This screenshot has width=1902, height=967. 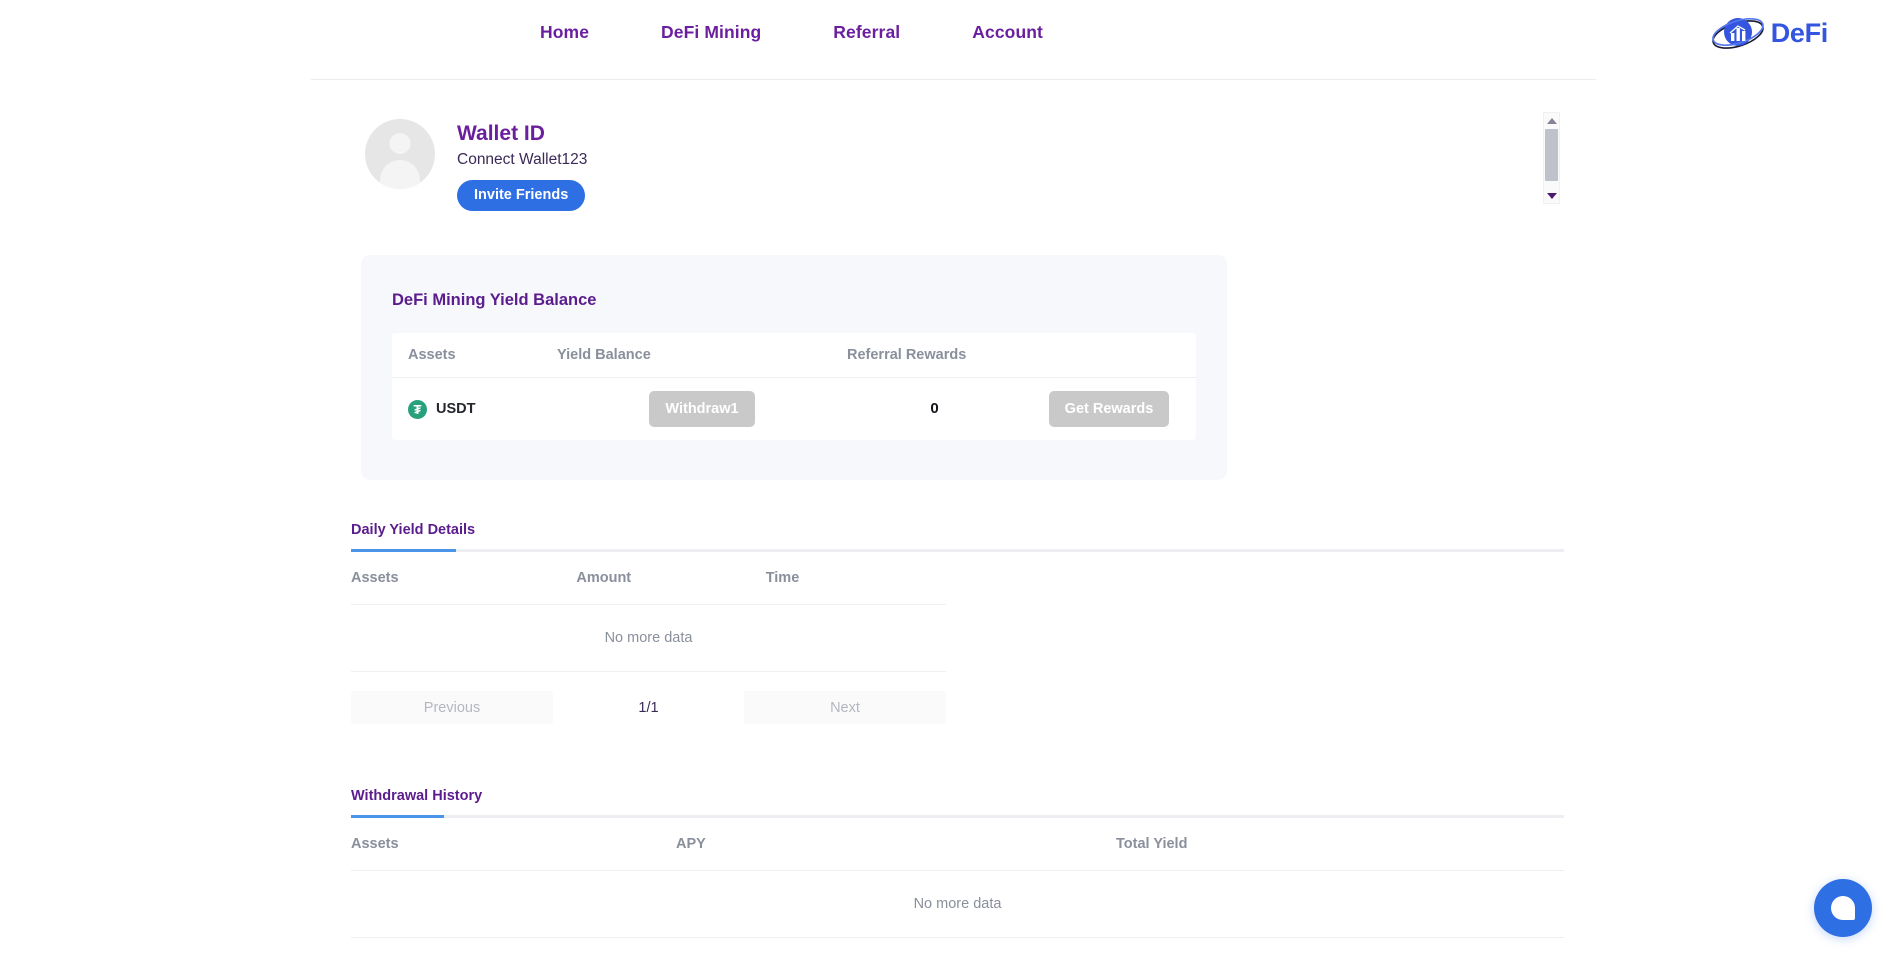 I want to click on withdrawal-history-tab-indicator, so click(x=397, y=816).